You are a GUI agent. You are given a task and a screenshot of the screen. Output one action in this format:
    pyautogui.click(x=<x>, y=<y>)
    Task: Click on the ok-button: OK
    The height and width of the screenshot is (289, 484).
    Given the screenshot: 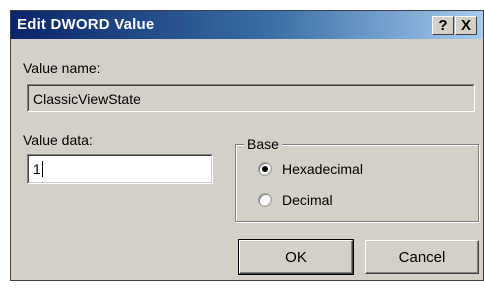 What is the action you would take?
    pyautogui.click(x=296, y=257)
    